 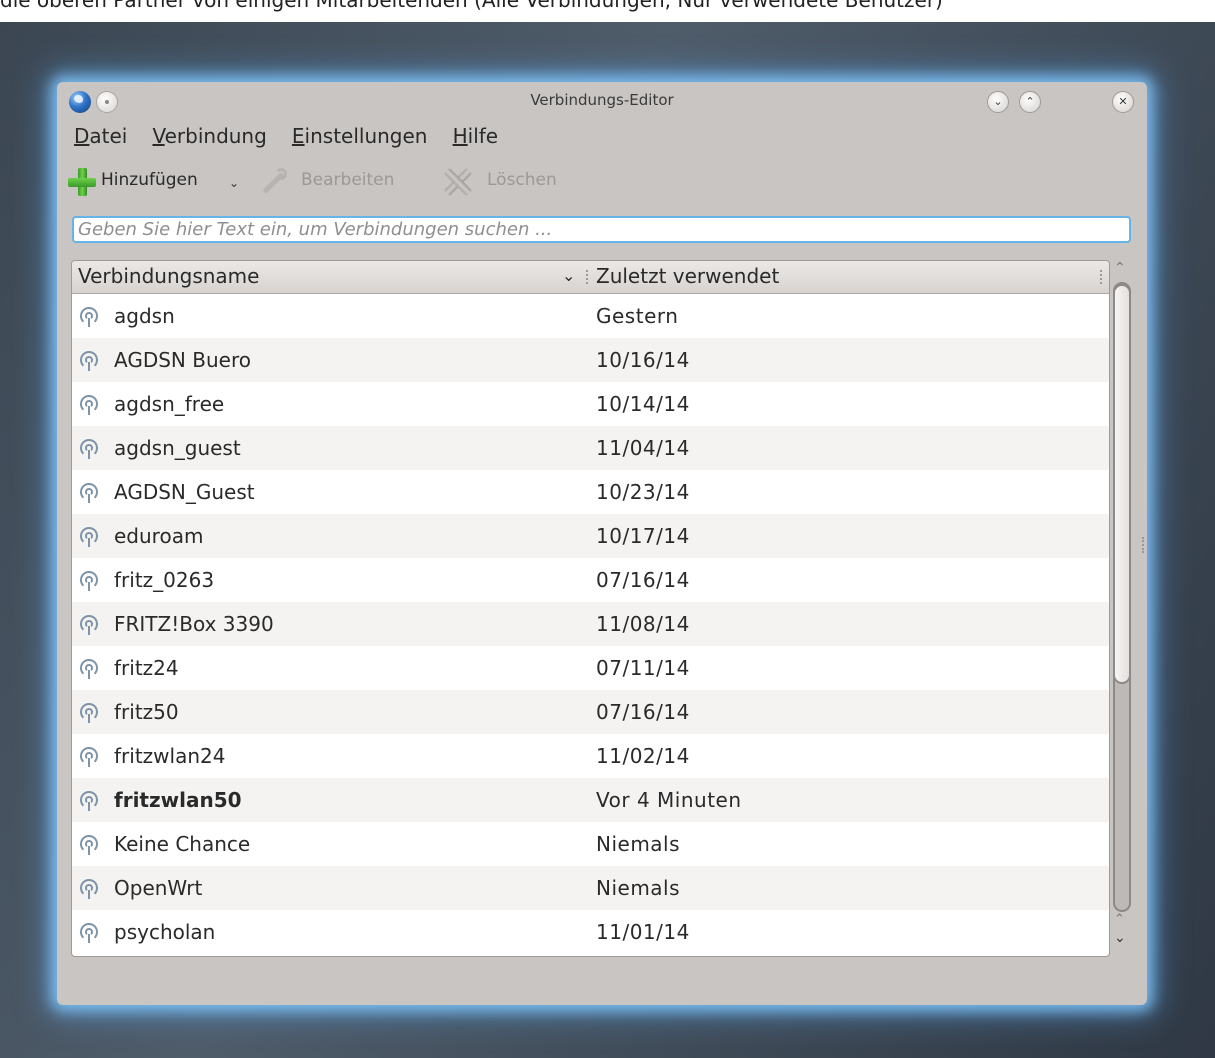 What do you see at coordinates (457, 182) in the screenshot?
I see `x-icon` at bounding box center [457, 182].